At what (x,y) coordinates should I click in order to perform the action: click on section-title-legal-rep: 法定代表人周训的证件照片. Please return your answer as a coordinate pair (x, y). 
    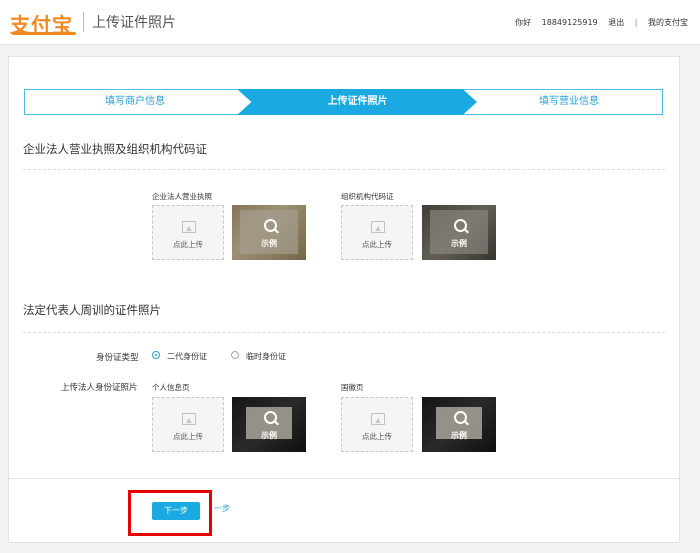
    Looking at the image, I should click on (92, 310).